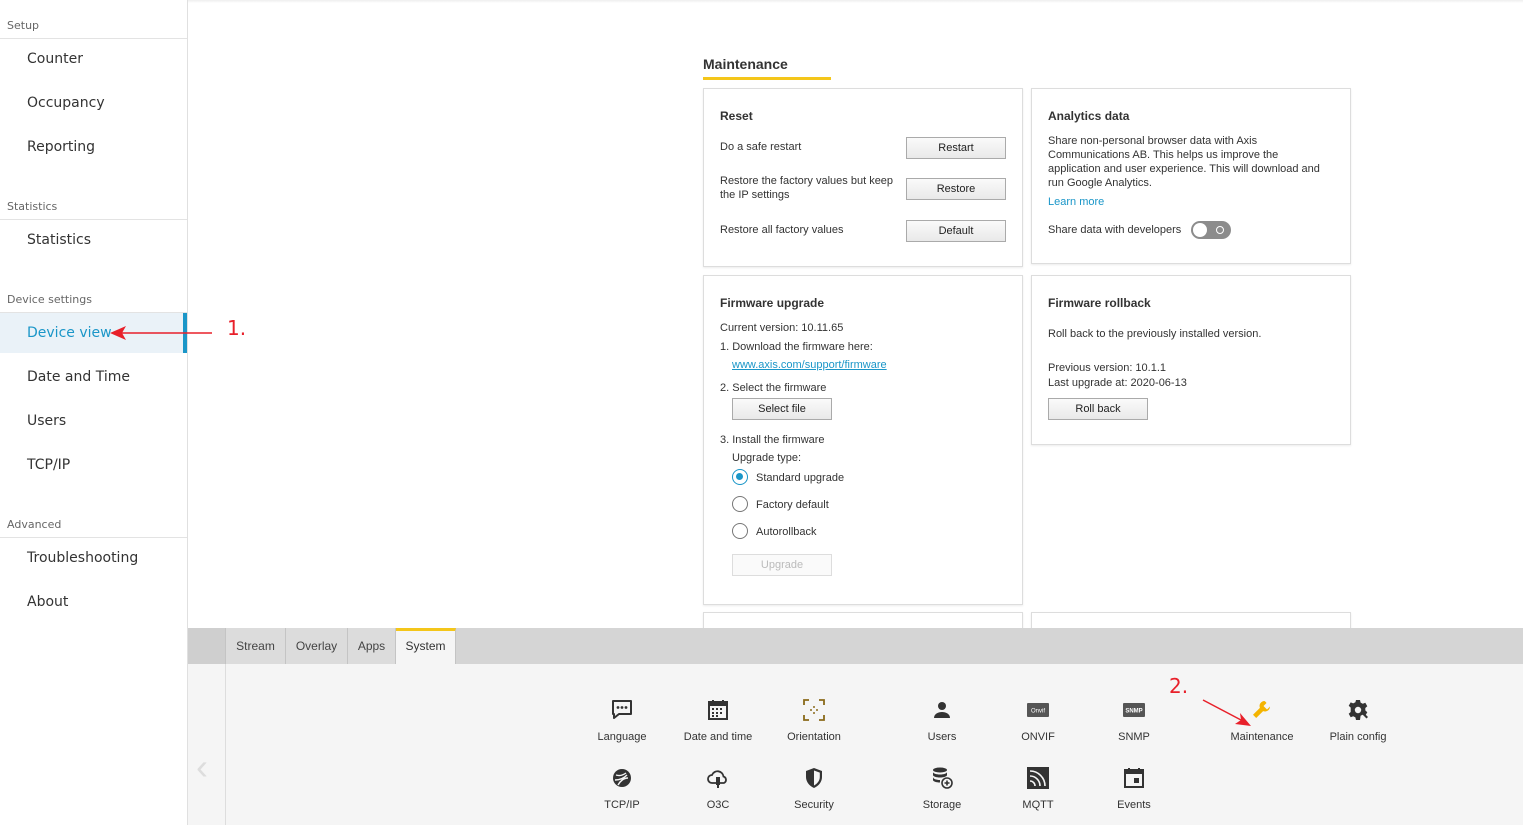 The width and height of the screenshot is (1523, 825). What do you see at coordinates (237, 328) in the screenshot?
I see `annotation-step-1: 1.` at bounding box center [237, 328].